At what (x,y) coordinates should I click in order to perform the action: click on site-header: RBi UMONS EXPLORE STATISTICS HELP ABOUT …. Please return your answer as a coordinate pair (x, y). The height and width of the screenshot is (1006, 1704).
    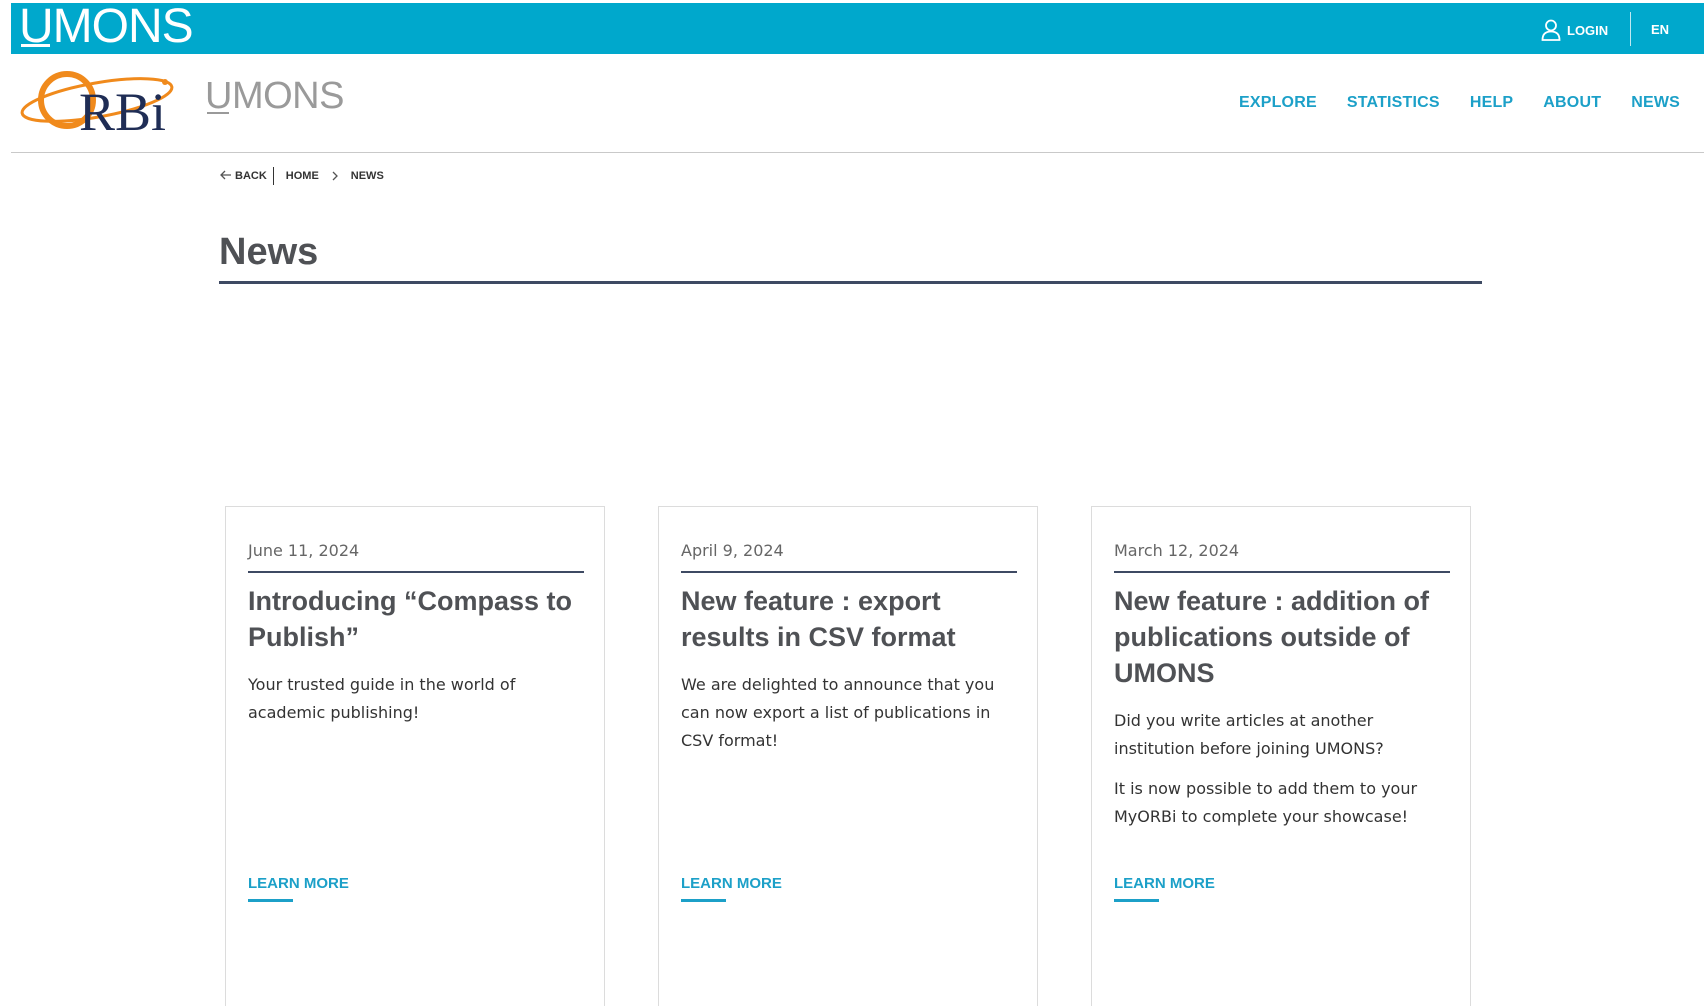
    Looking at the image, I should click on (857, 103).